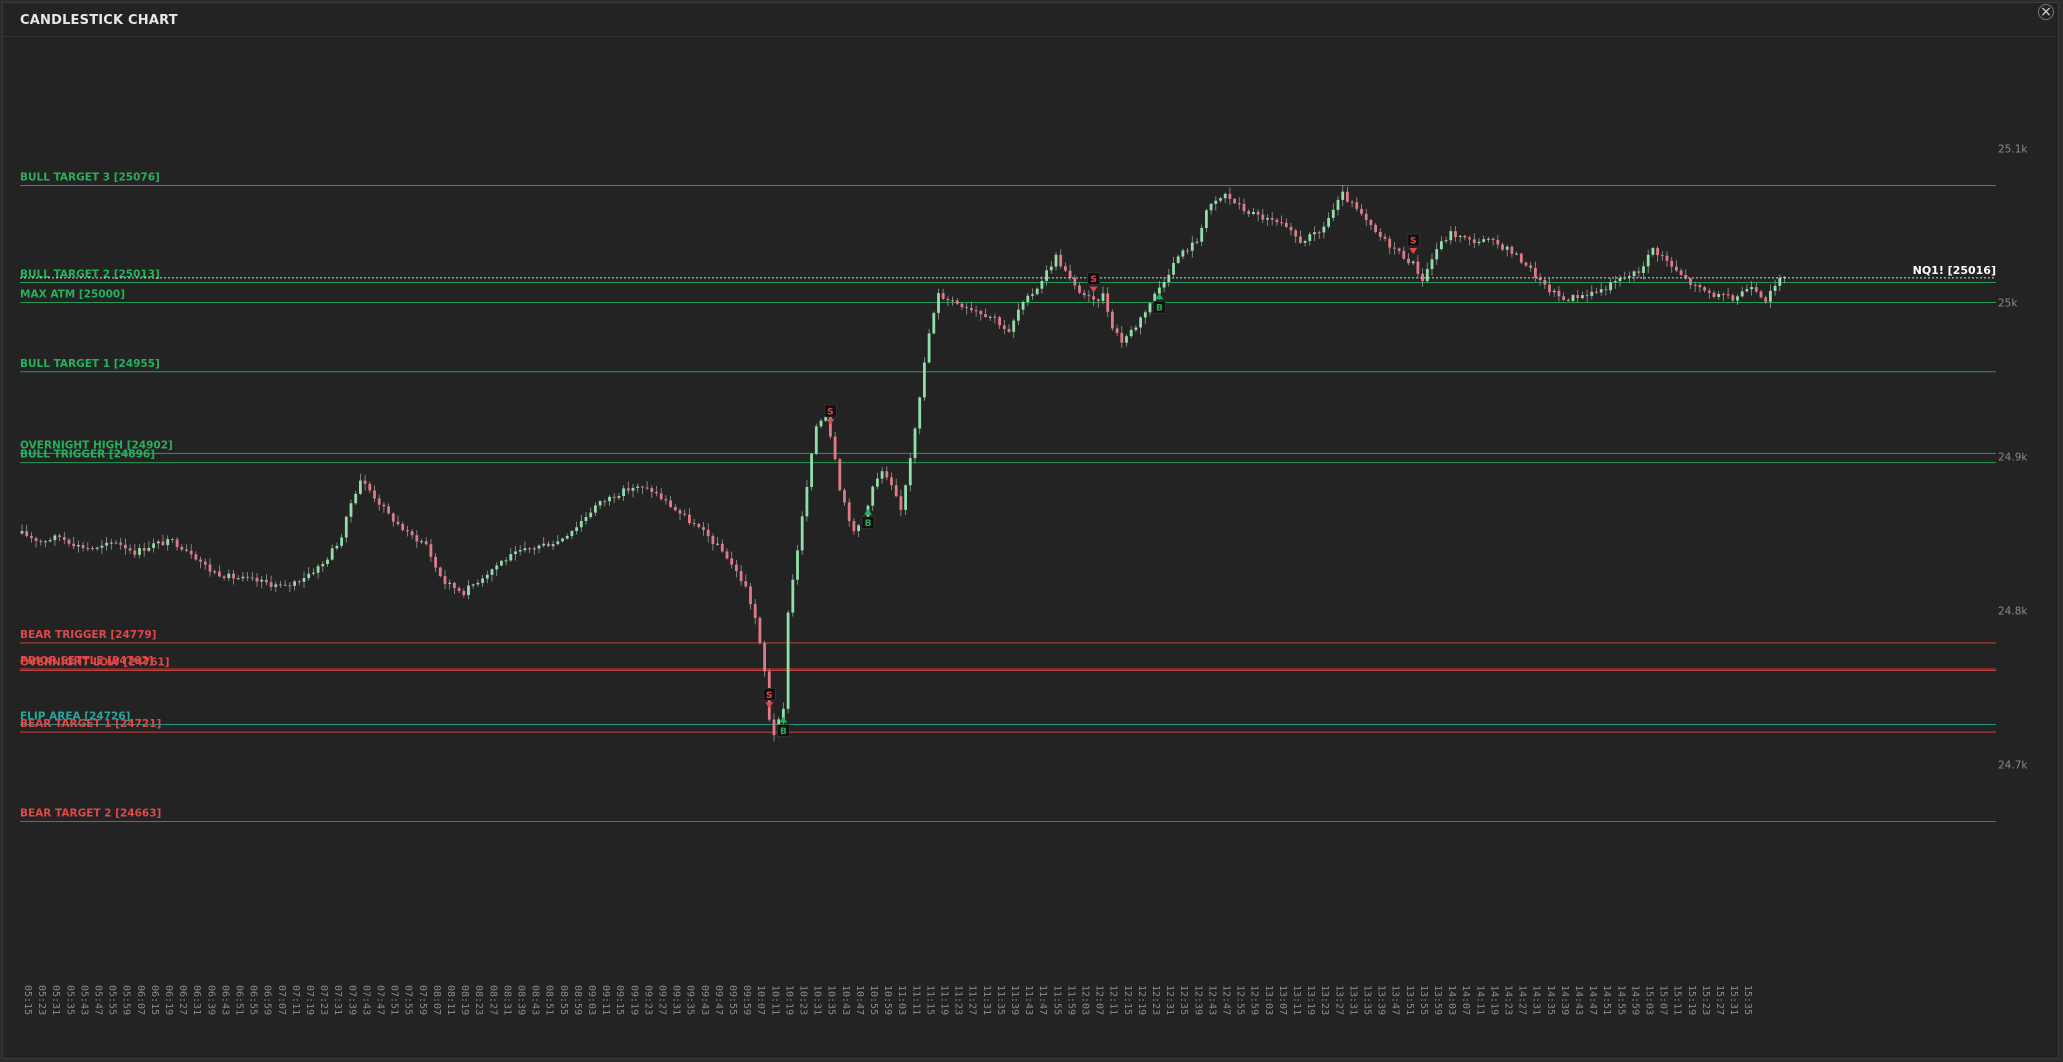 This screenshot has height=1062, width=2063. I want to click on x-tick-label: 10:11, so click(774, 1000).